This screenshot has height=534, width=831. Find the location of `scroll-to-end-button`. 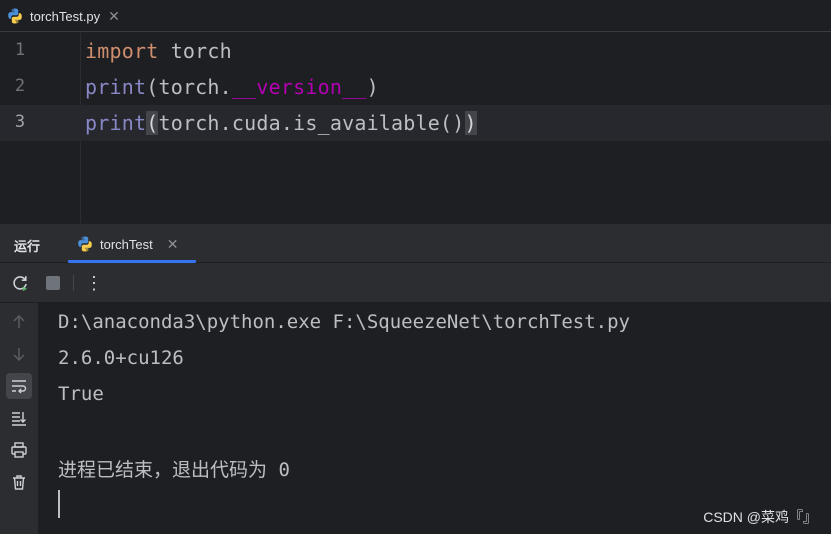

scroll-to-end-button is located at coordinates (19, 418).